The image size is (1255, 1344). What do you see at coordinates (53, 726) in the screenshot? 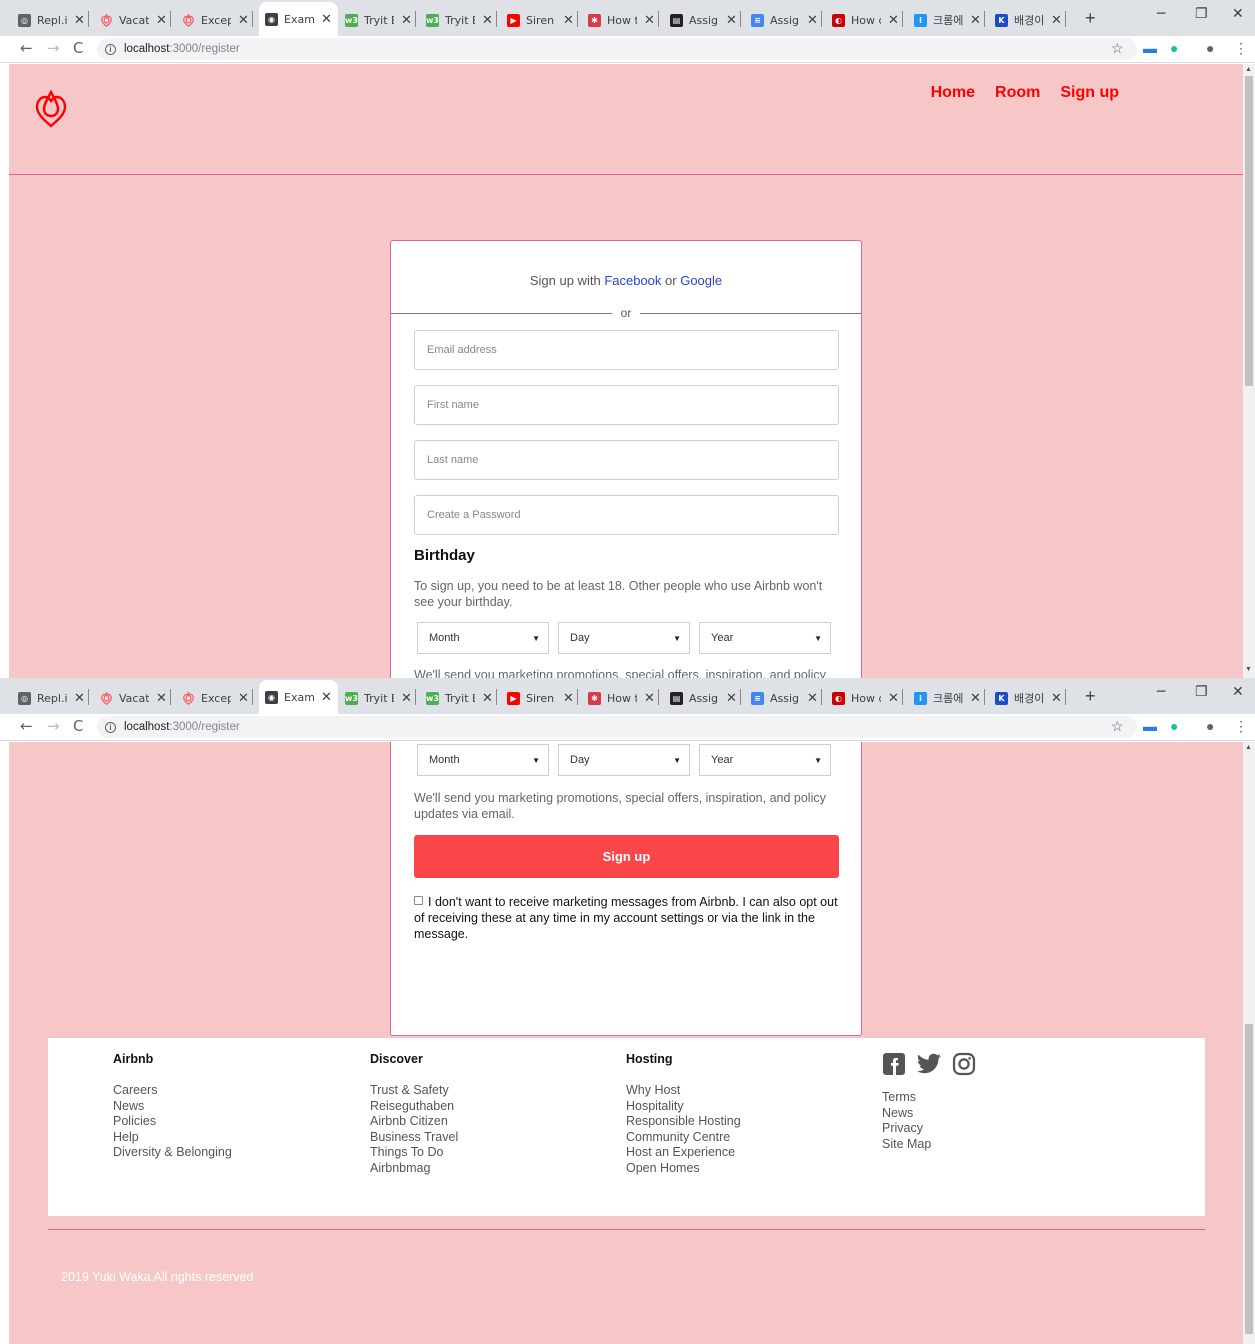
I see `forward-icon: →` at bounding box center [53, 726].